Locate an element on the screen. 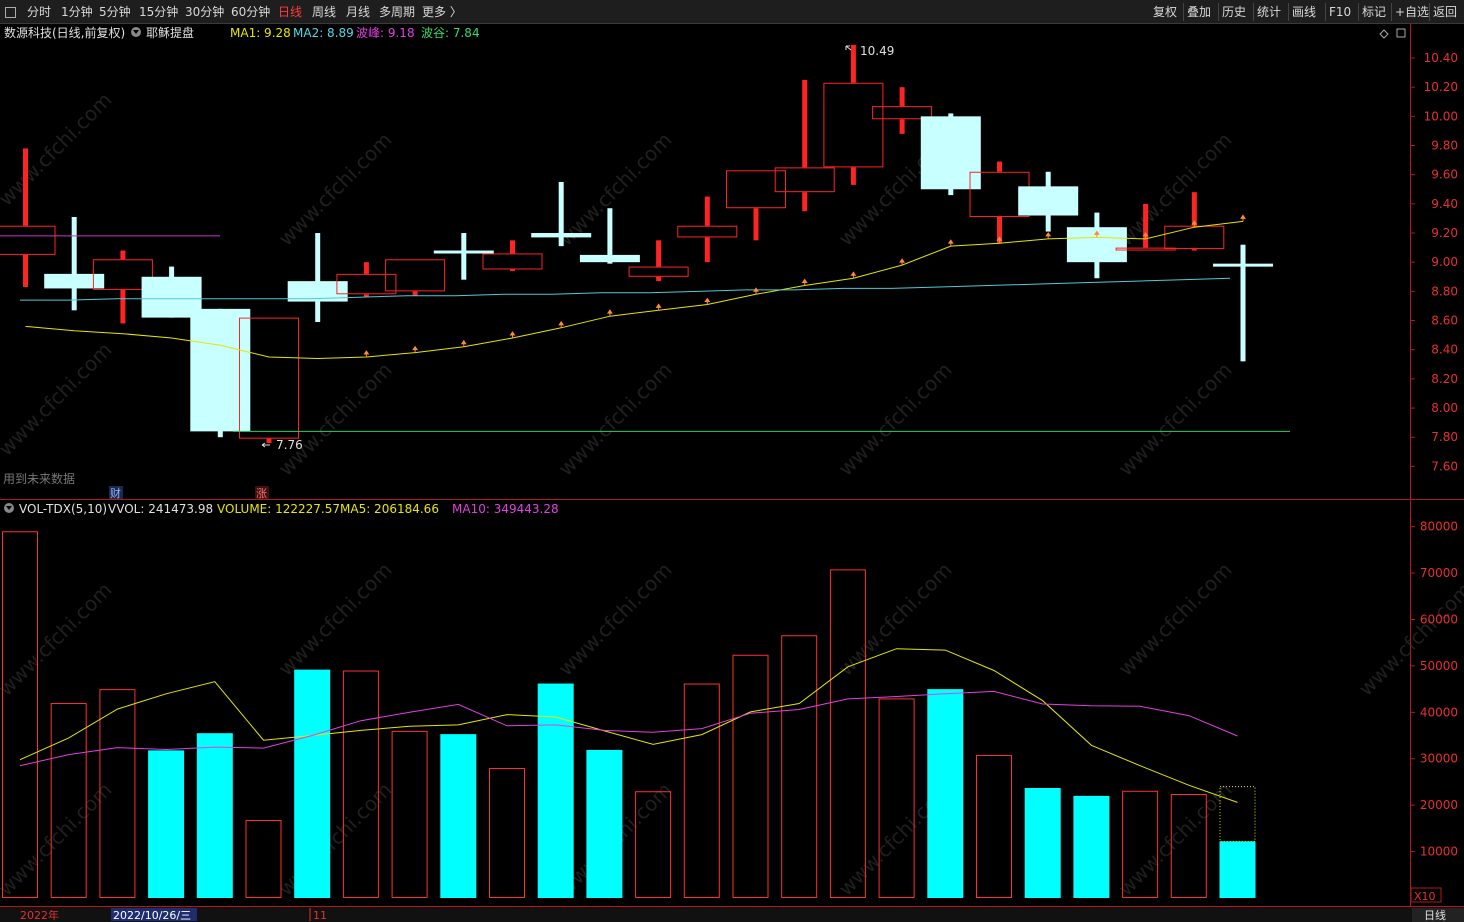 Image resolution: width=1464 pixels, height=922 pixels. high-price-label: 10.49 is located at coordinates (877, 51).